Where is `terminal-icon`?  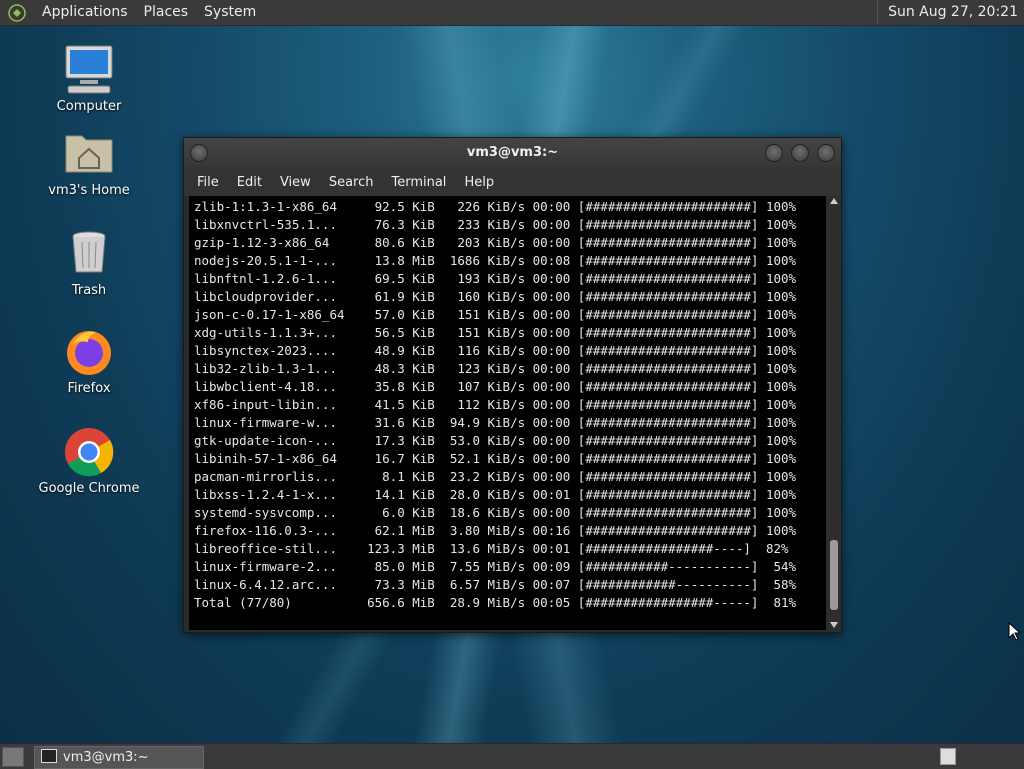 terminal-icon is located at coordinates (49, 756).